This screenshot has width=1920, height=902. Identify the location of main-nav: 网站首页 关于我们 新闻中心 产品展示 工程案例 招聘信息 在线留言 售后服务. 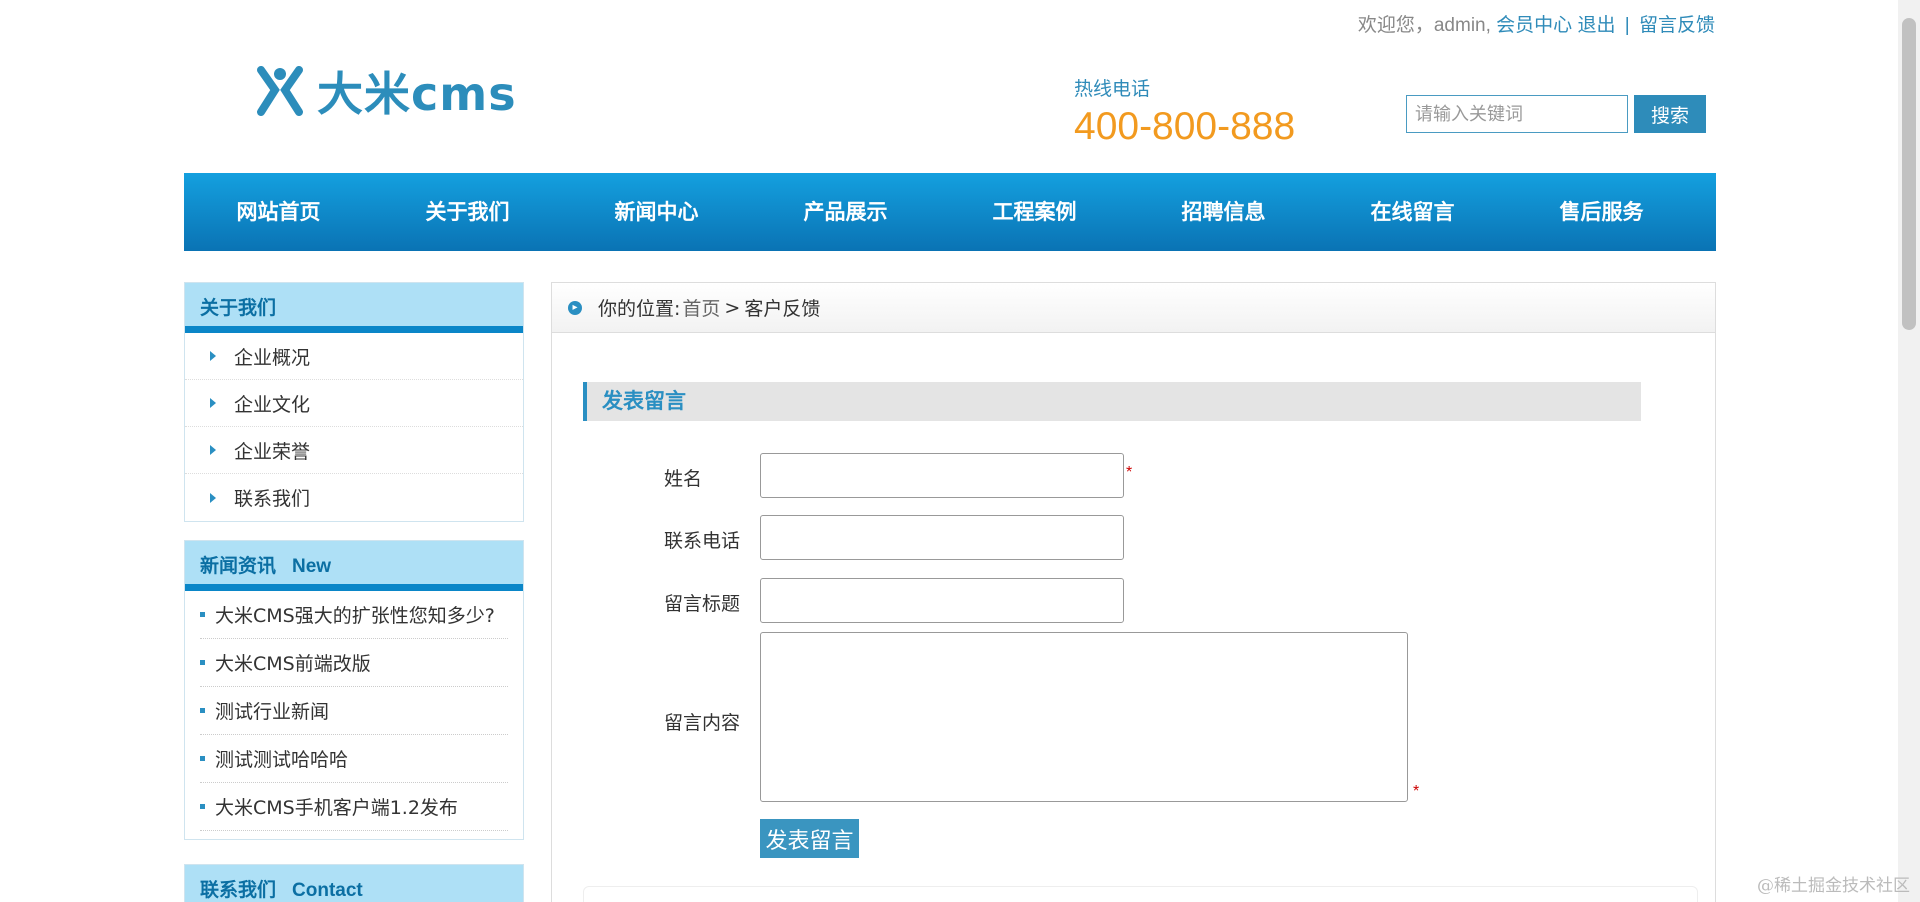
(950, 212).